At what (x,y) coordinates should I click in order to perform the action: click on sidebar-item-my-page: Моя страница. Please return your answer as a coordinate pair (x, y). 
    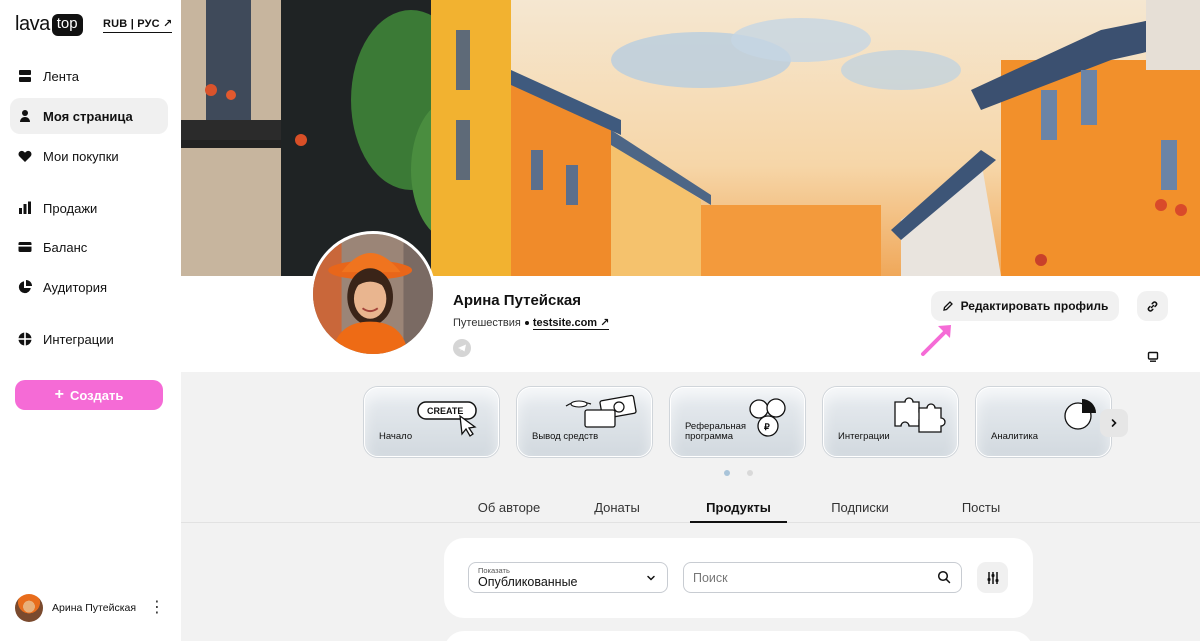
    Looking at the image, I should click on (89, 116).